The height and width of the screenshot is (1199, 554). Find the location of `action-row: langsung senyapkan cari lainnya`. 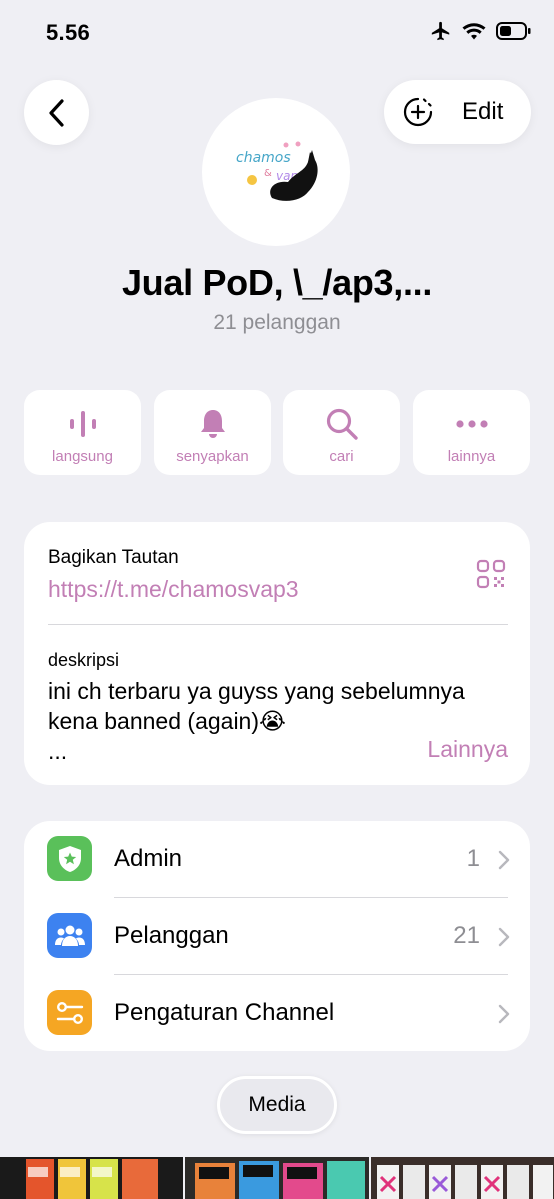

action-row: langsung senyapkan cari lainnya is located at coordinates (277, 432).